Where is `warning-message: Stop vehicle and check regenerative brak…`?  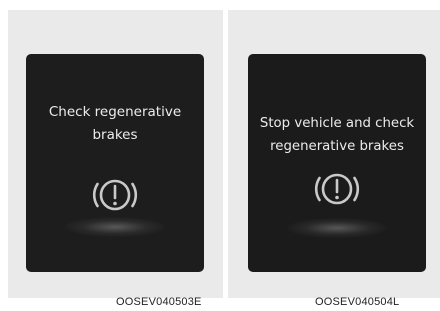 warning-message: Stop vehicle and check regenerative brak… is located at coordinates (337, 135).